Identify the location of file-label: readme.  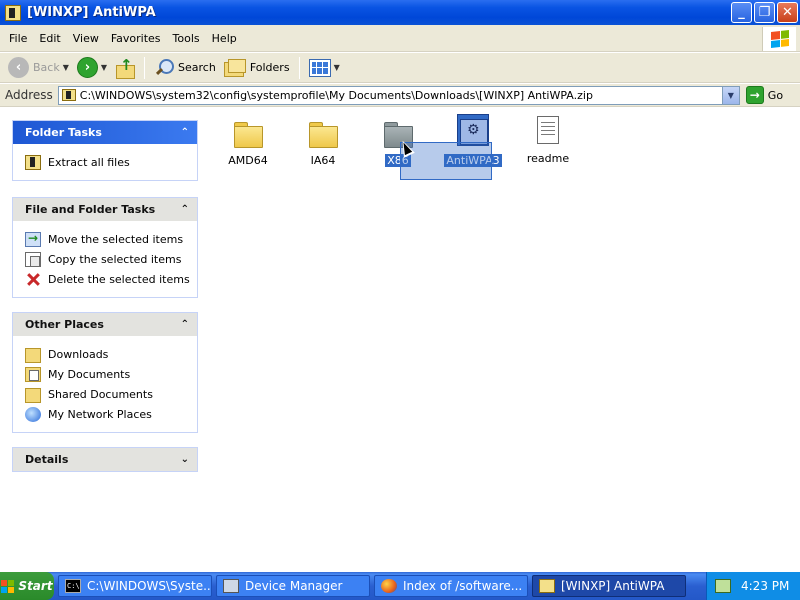
(548, 158).